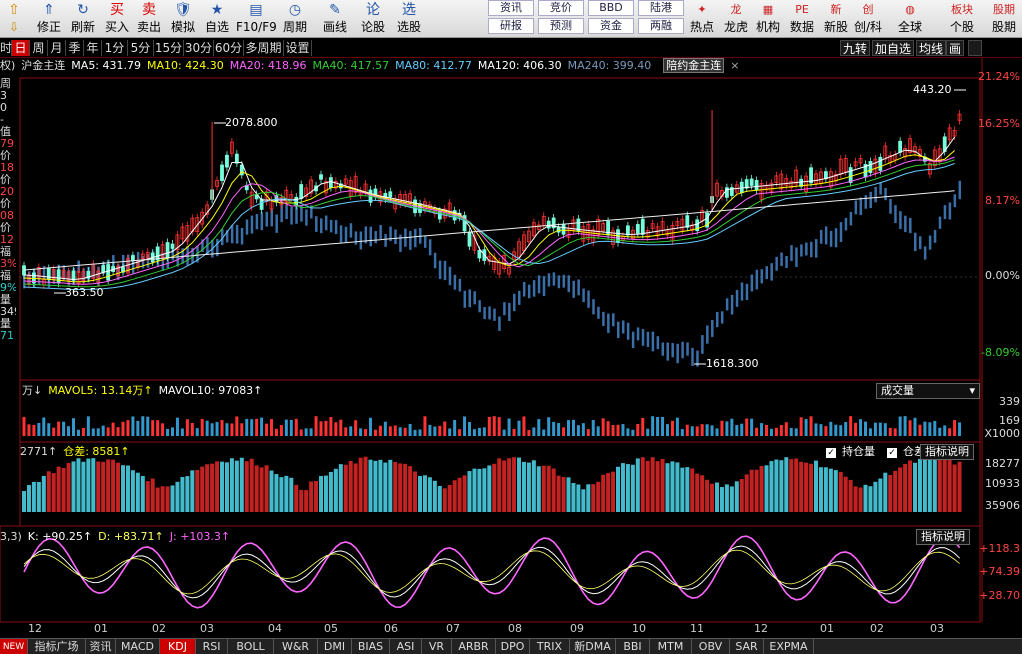  I want to click on indicator-tab-13: DPO, so click(513, 646).